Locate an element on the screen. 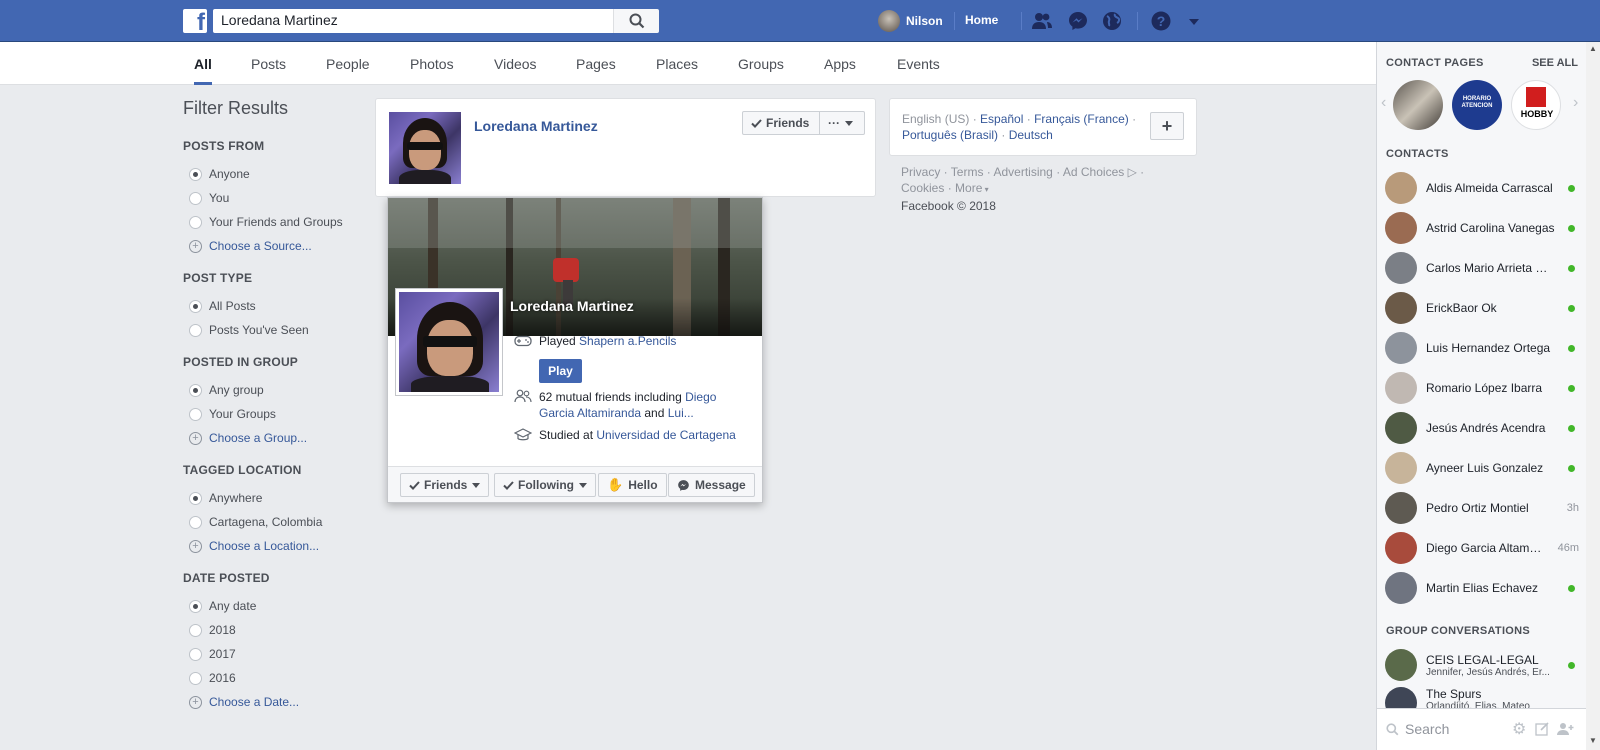 The height and width of the screenshot is (750, 1600). filter-option-all-posts: All Posts is located at coordinates (273, 306).